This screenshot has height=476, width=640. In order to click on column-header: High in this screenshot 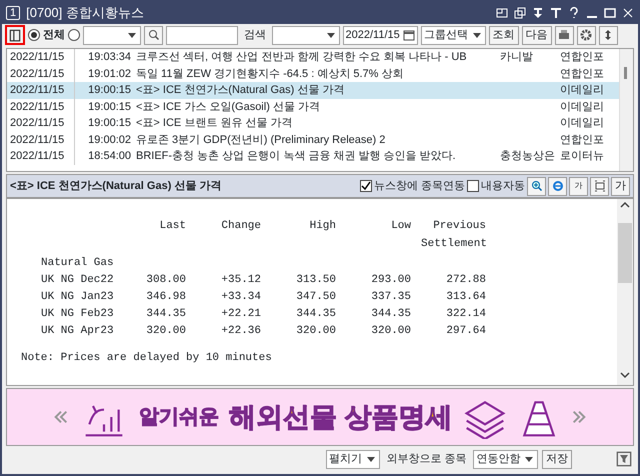, I will do `click(322, 226)`.